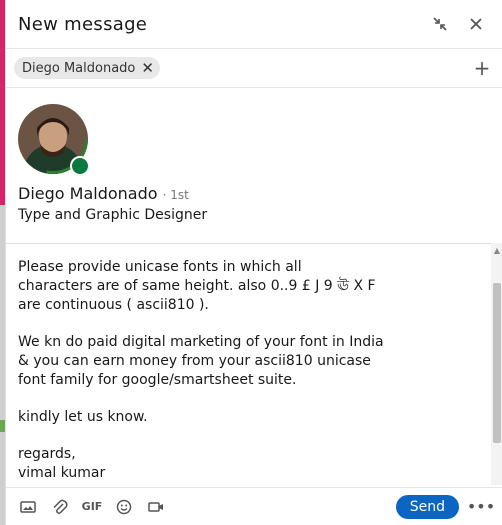  Describe the element at coordinates (83, 24) in the screenshot. I see `window-title: New message` at that location.